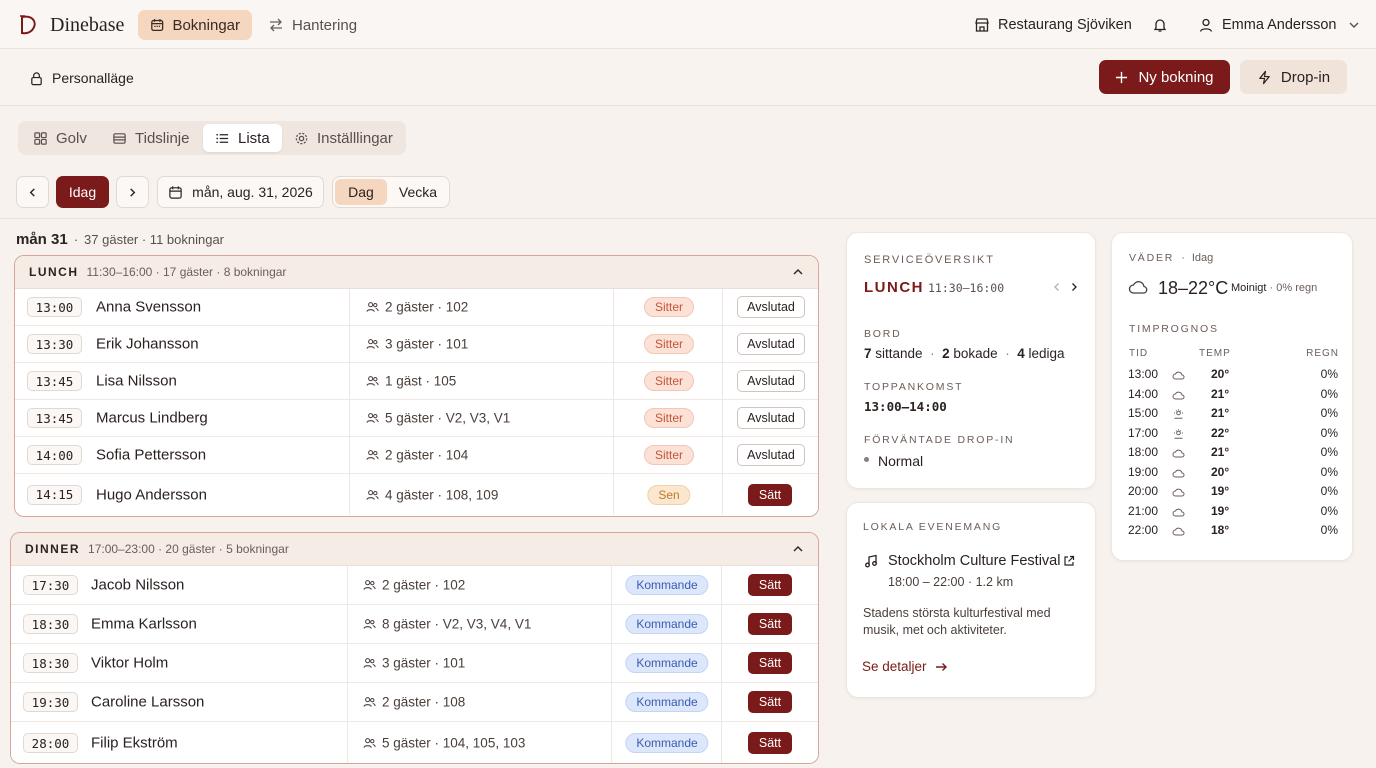  What do you see at coordinates (150, 138) in the screenshot?
I see `tab-timeline: Tidslinje` at bounding box center [150, 138].